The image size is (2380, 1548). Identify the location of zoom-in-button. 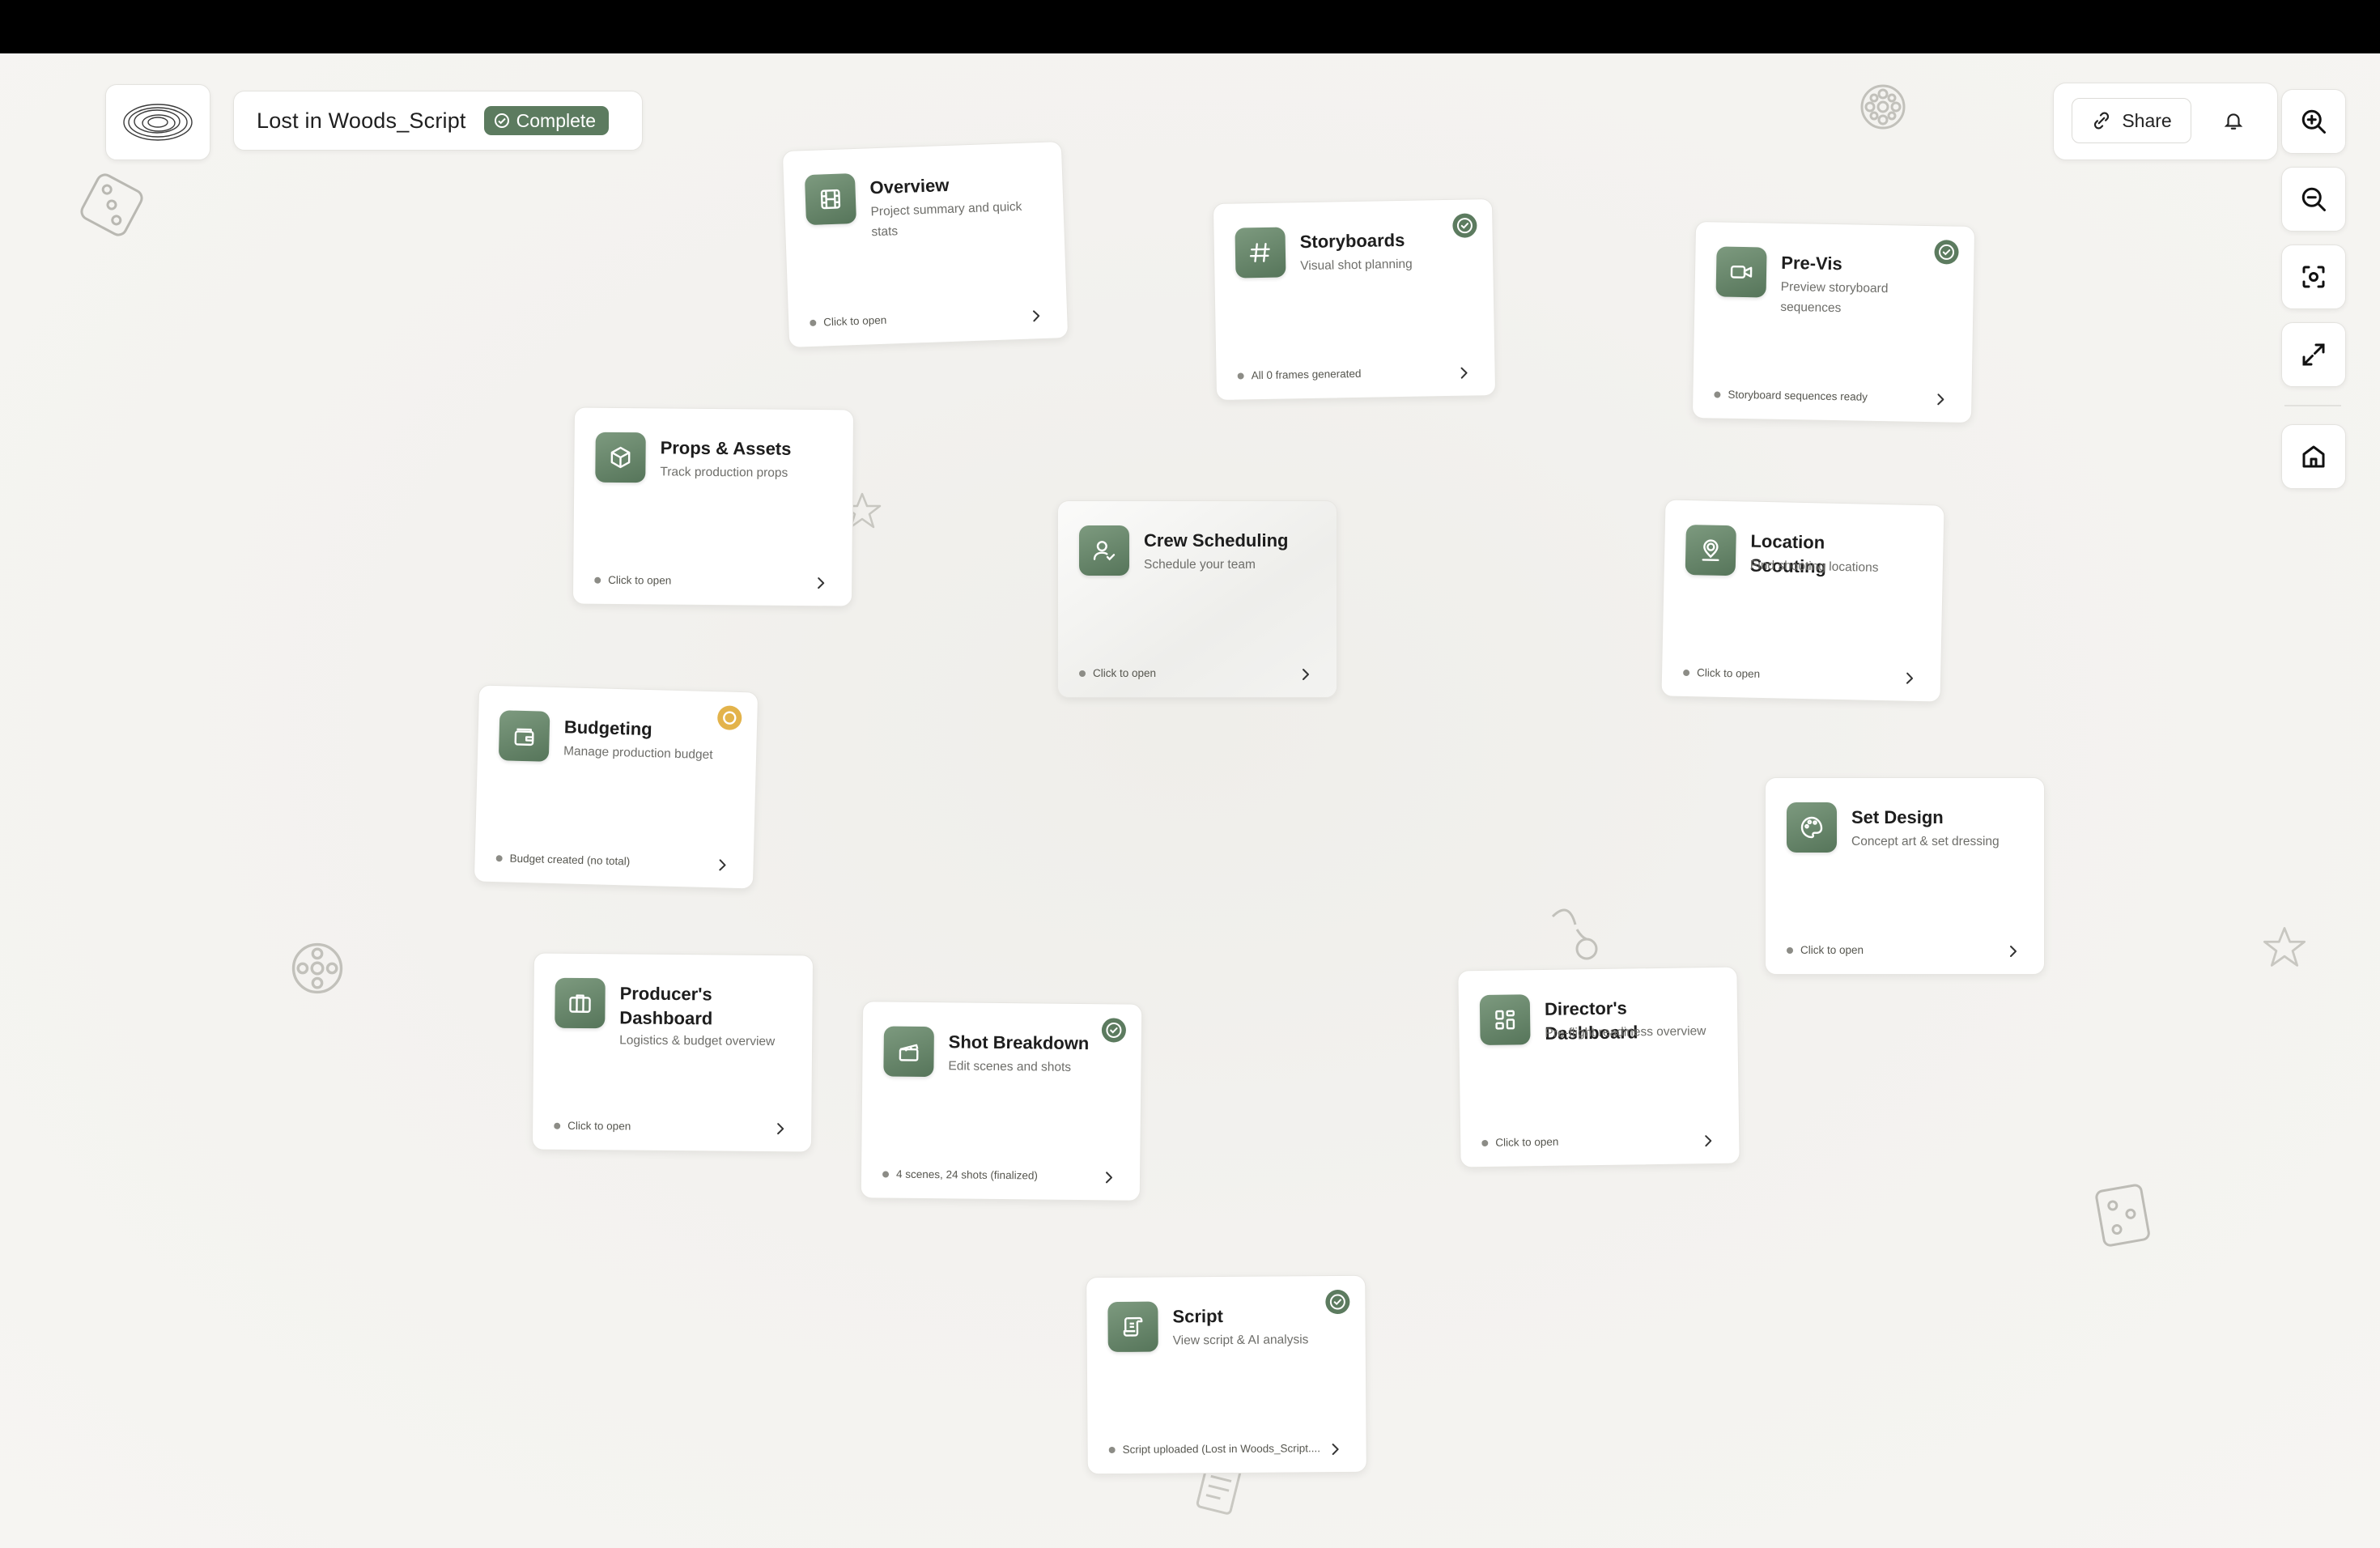
(2313, 122).